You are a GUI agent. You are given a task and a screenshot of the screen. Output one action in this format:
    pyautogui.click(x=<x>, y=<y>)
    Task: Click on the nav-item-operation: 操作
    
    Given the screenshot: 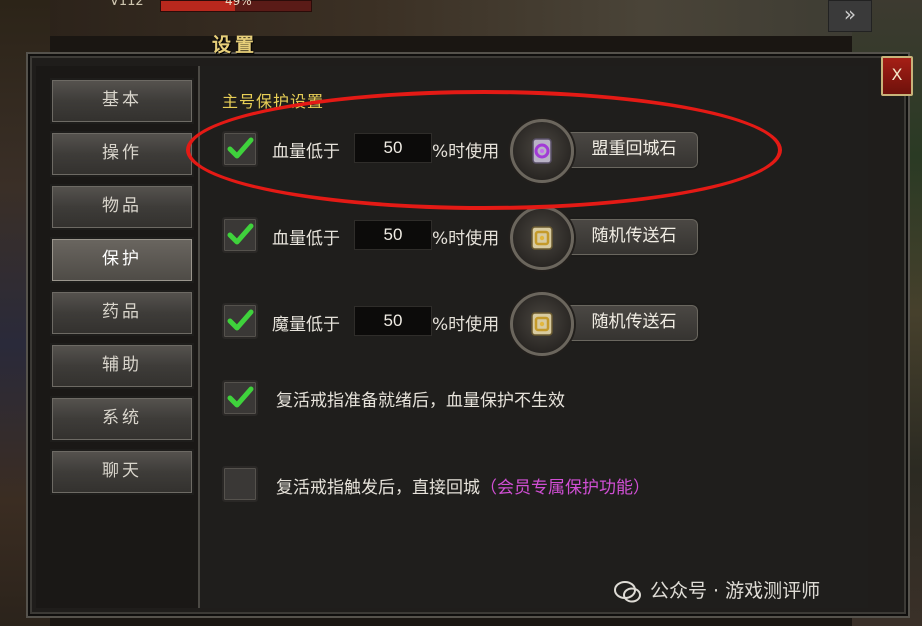 What is the action you would take?
    pyautogui.click(x=122, y=154)
    